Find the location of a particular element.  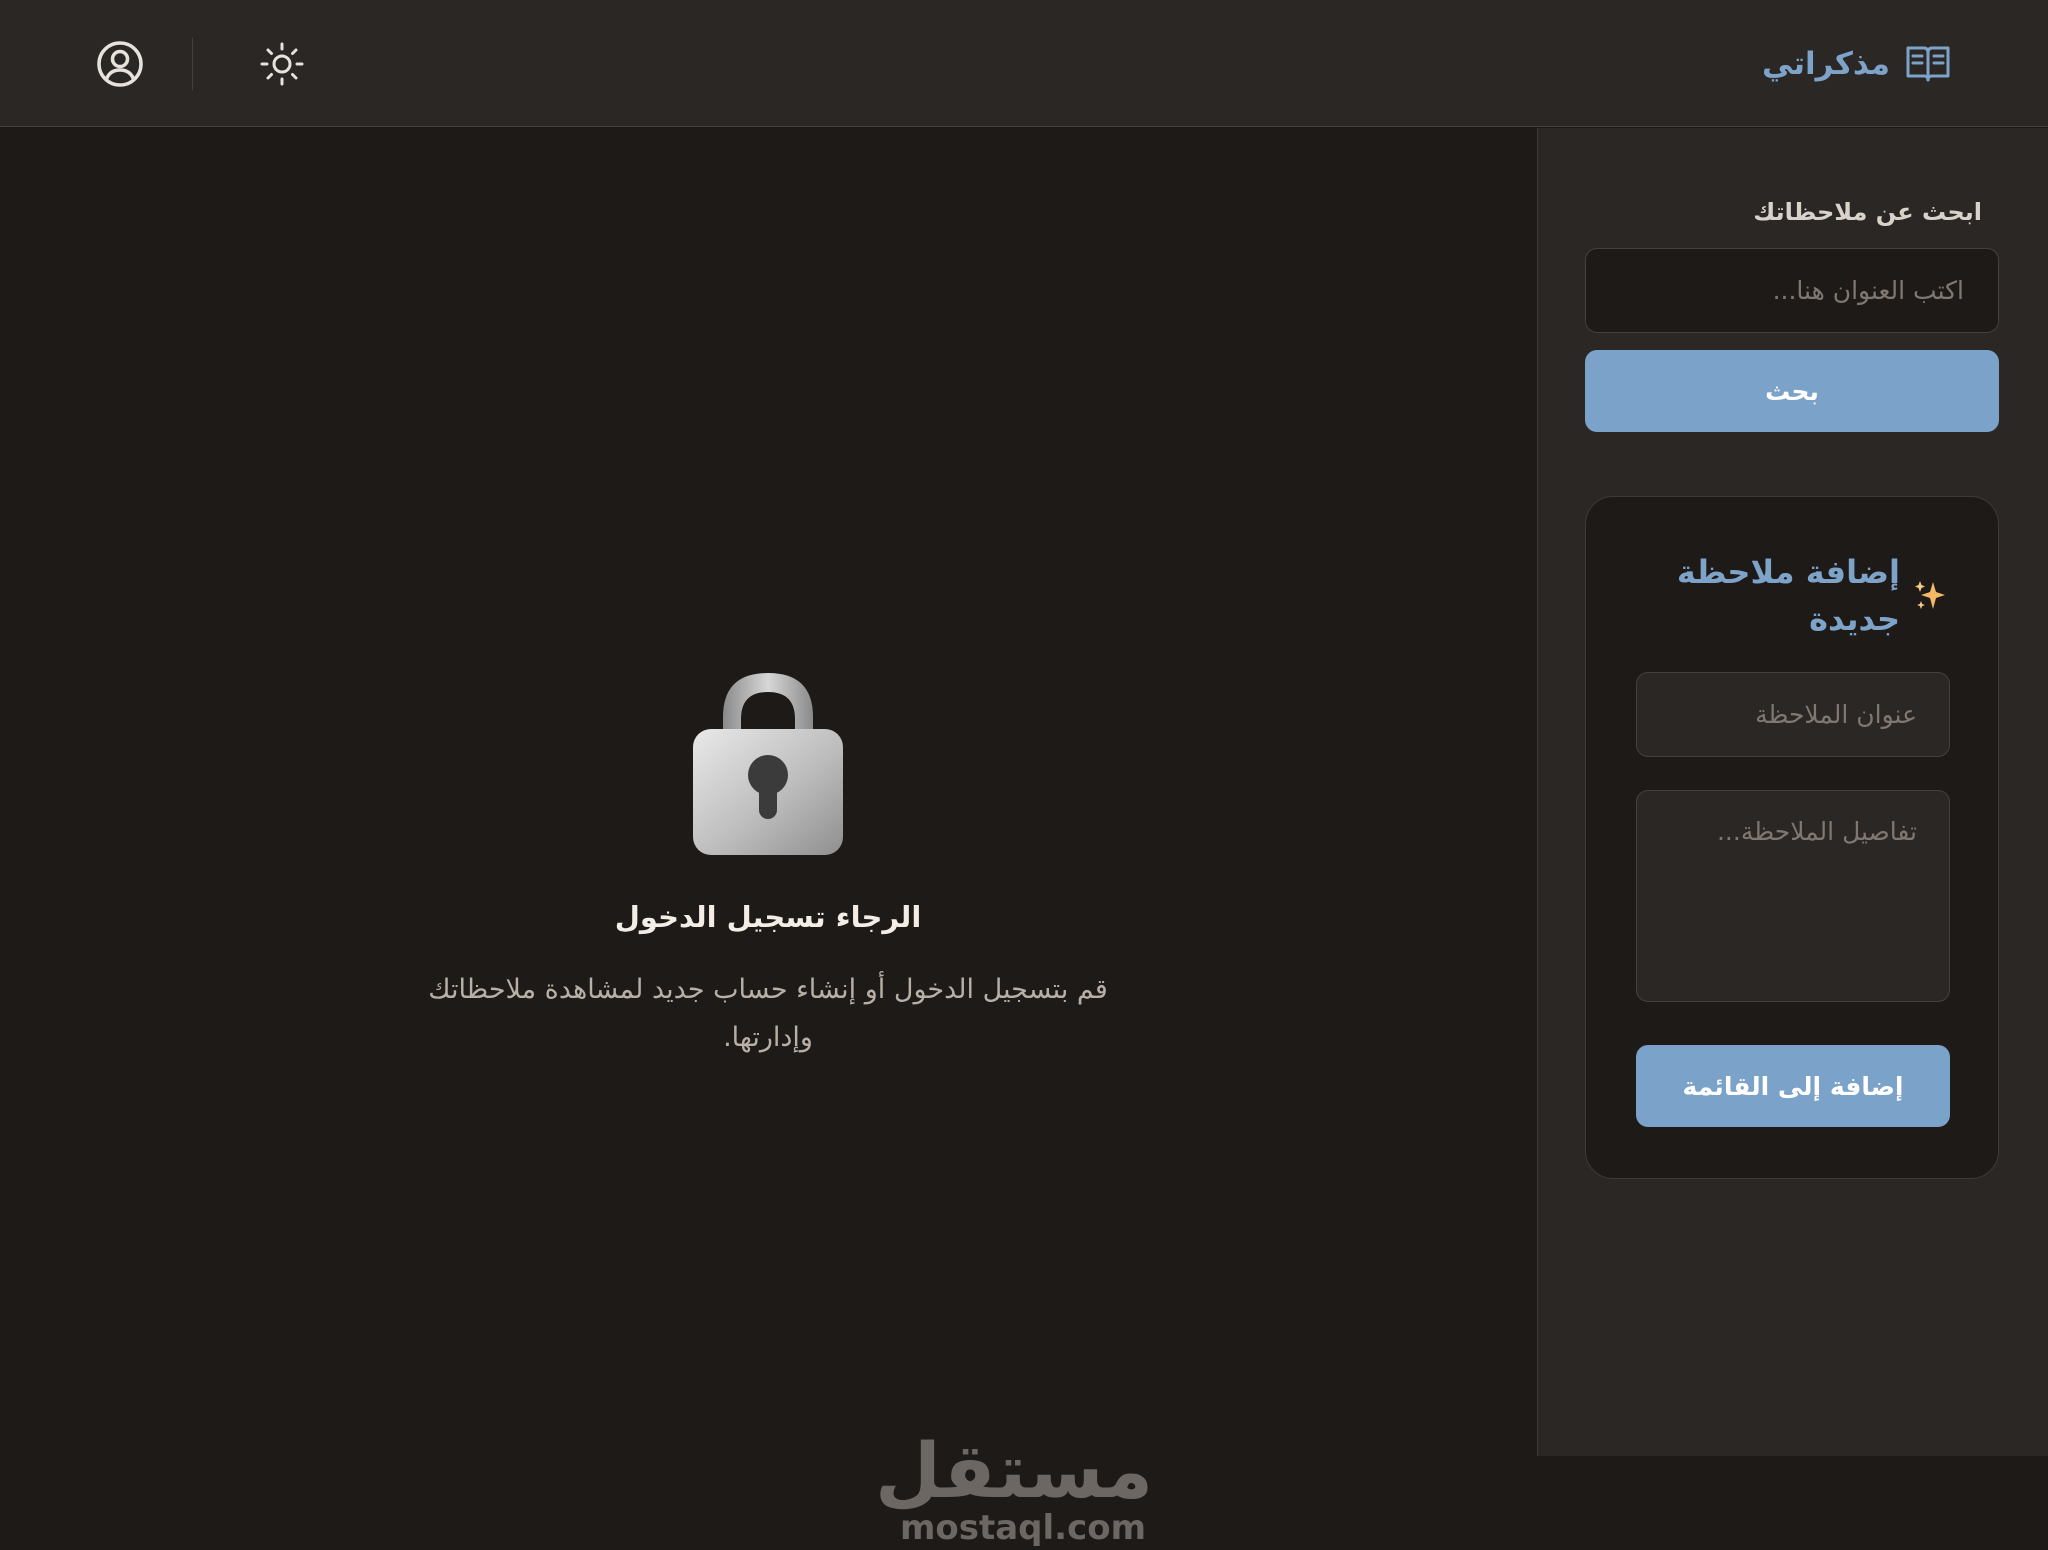

brand-logo: مذكراتي is located at coordinates (1857, 64).